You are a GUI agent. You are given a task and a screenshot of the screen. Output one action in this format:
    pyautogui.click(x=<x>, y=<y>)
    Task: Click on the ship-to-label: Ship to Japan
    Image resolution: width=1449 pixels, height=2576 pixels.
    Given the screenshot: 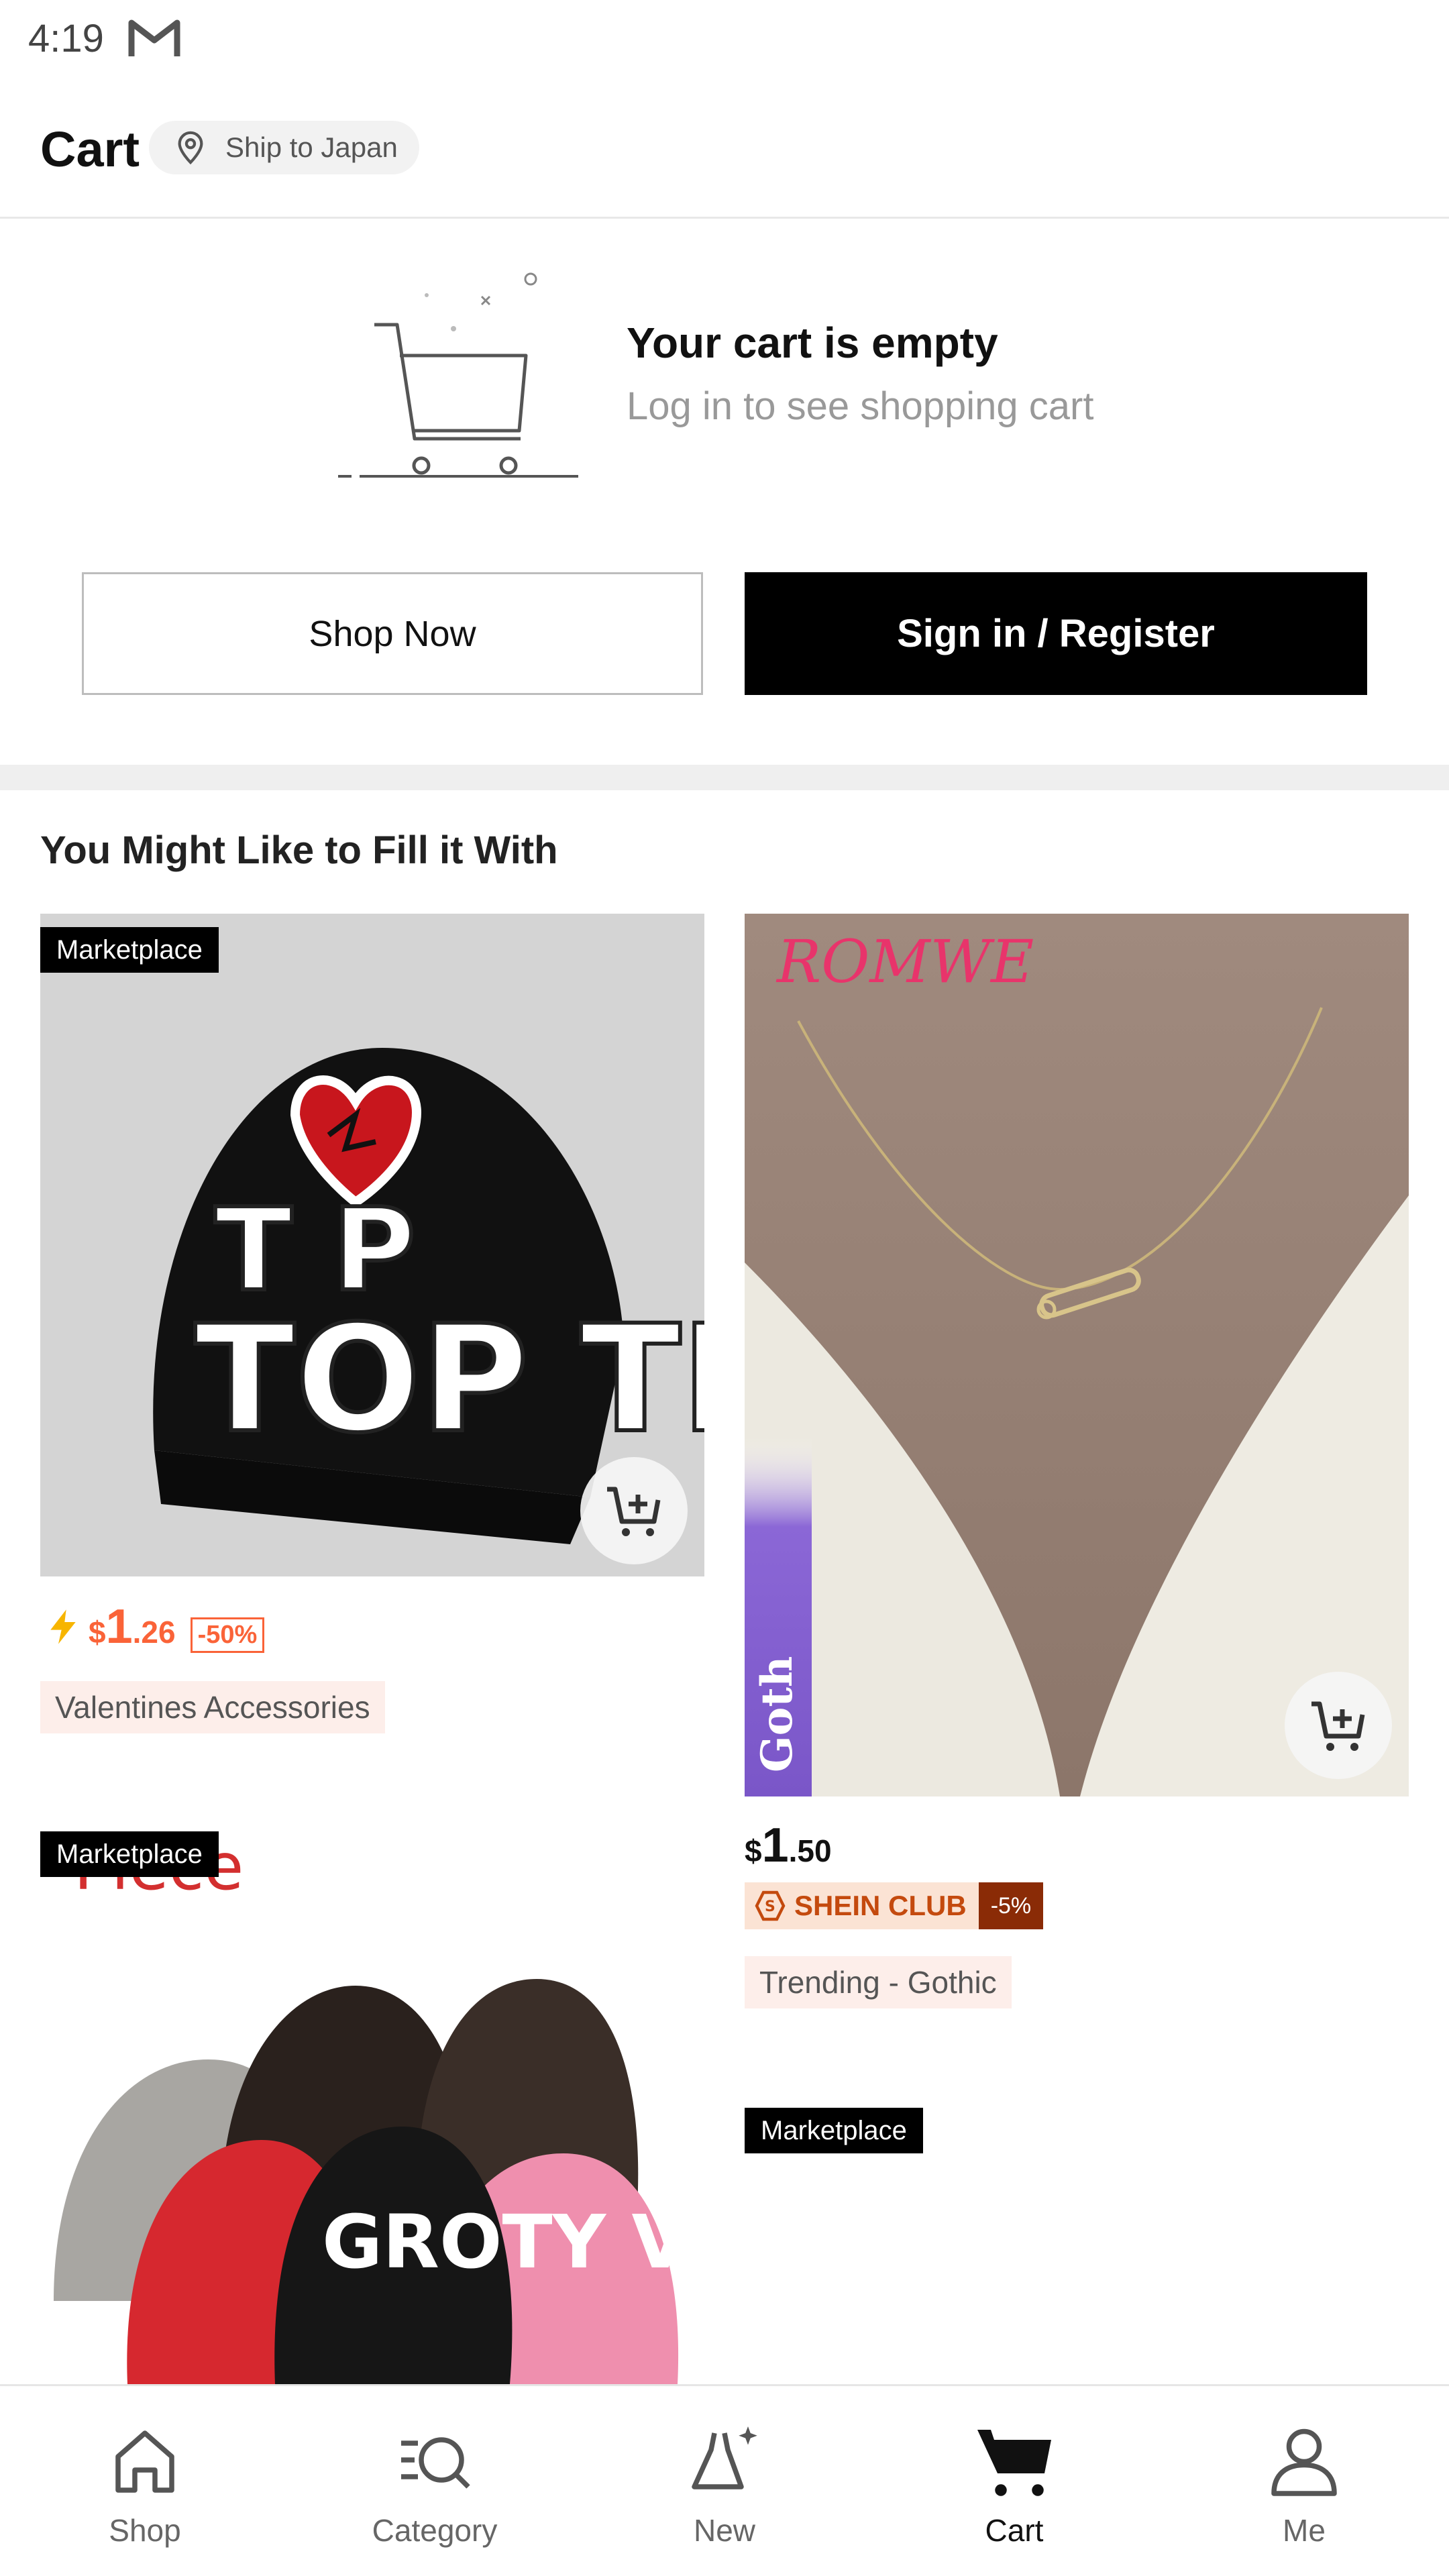 What is the action you would take?
    pyautogui.click(x=311, y=147)
    